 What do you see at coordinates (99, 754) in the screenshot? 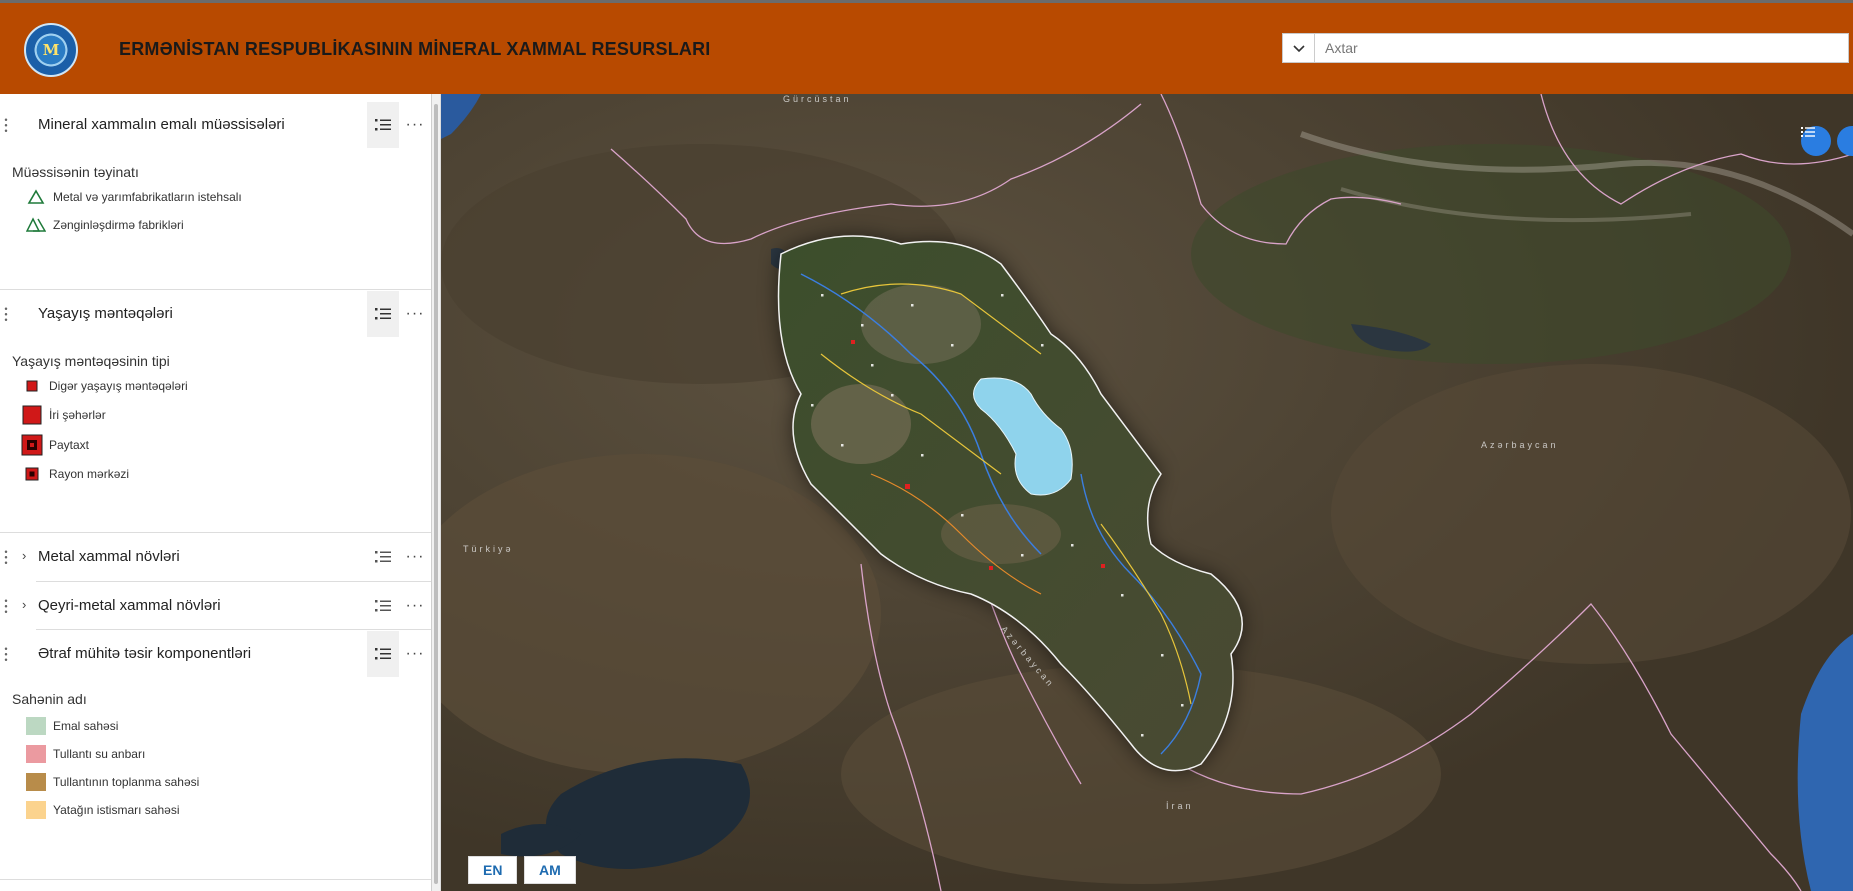
I see `legend-item-label: Tullantı su anbarı` at bounding box center [99, 754].